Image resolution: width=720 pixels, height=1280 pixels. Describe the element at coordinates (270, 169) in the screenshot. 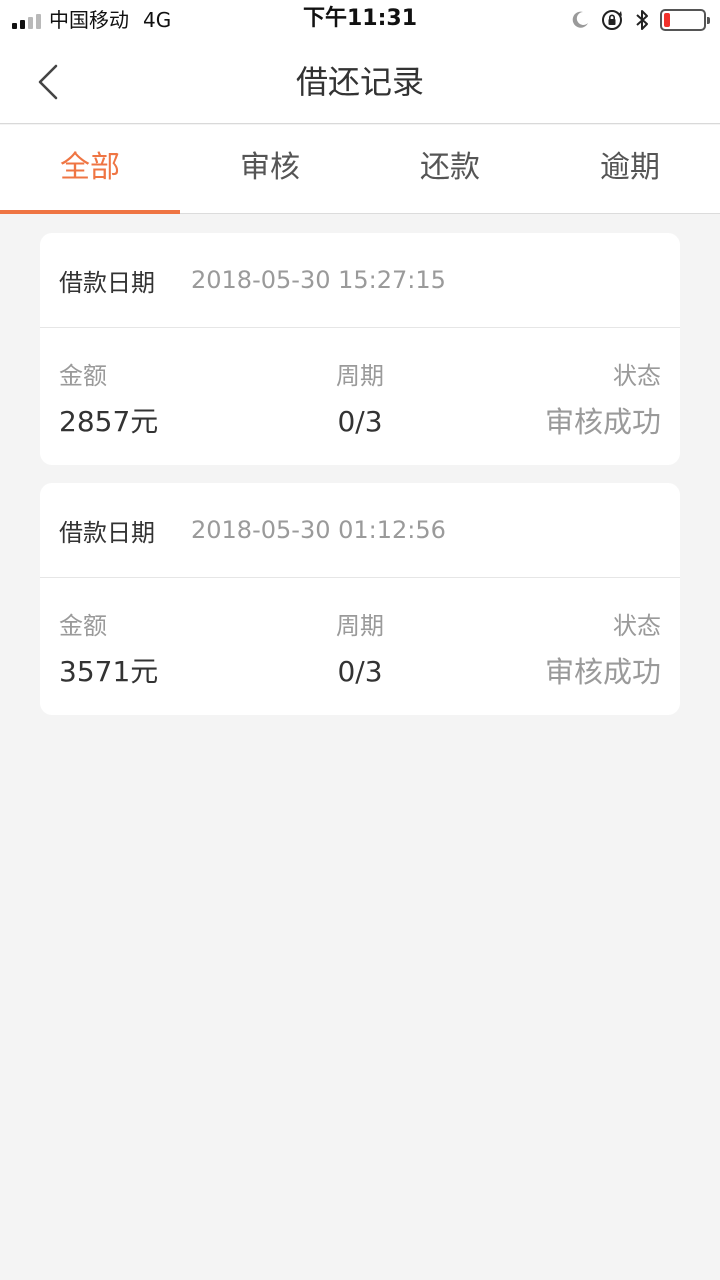

I see `tab-review: 审核` at that location.